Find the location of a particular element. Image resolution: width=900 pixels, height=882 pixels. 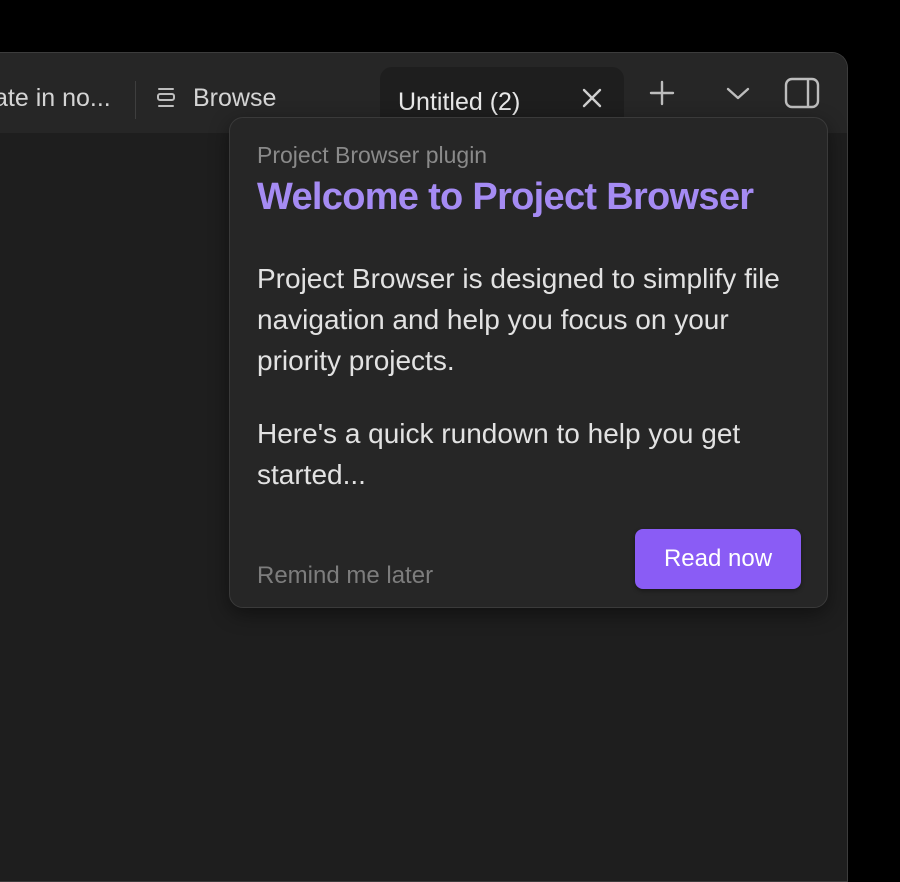

tab-label: Untitled (2) is located at coordinates (459, 101).